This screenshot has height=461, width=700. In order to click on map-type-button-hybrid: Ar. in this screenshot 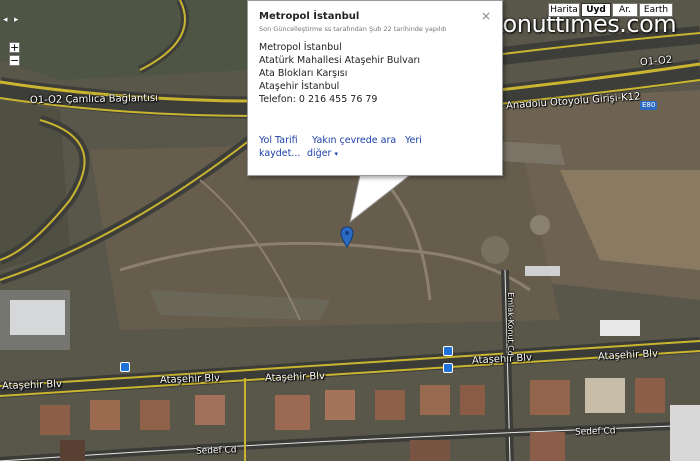, I will do `click(625, 10)`.